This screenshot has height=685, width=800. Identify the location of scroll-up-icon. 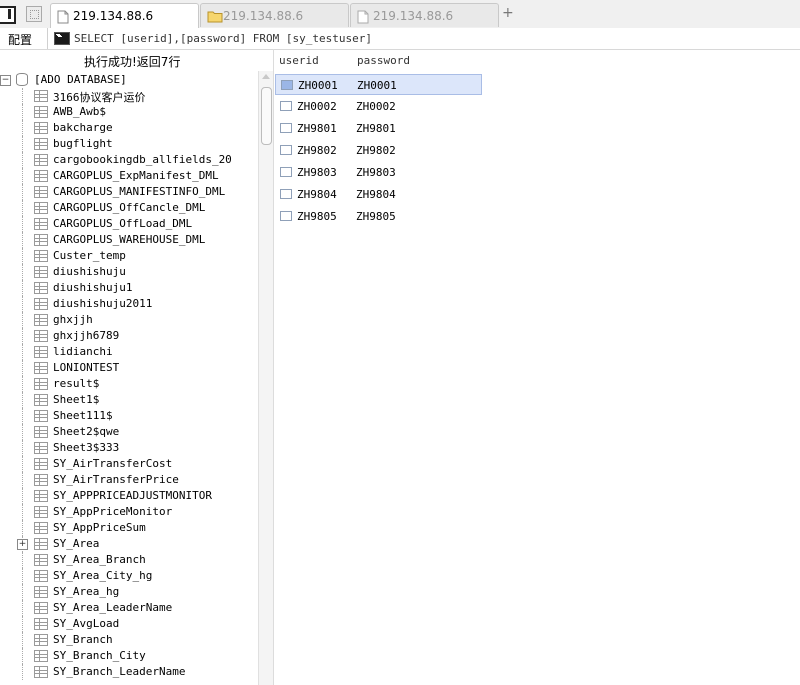
(266, 76).